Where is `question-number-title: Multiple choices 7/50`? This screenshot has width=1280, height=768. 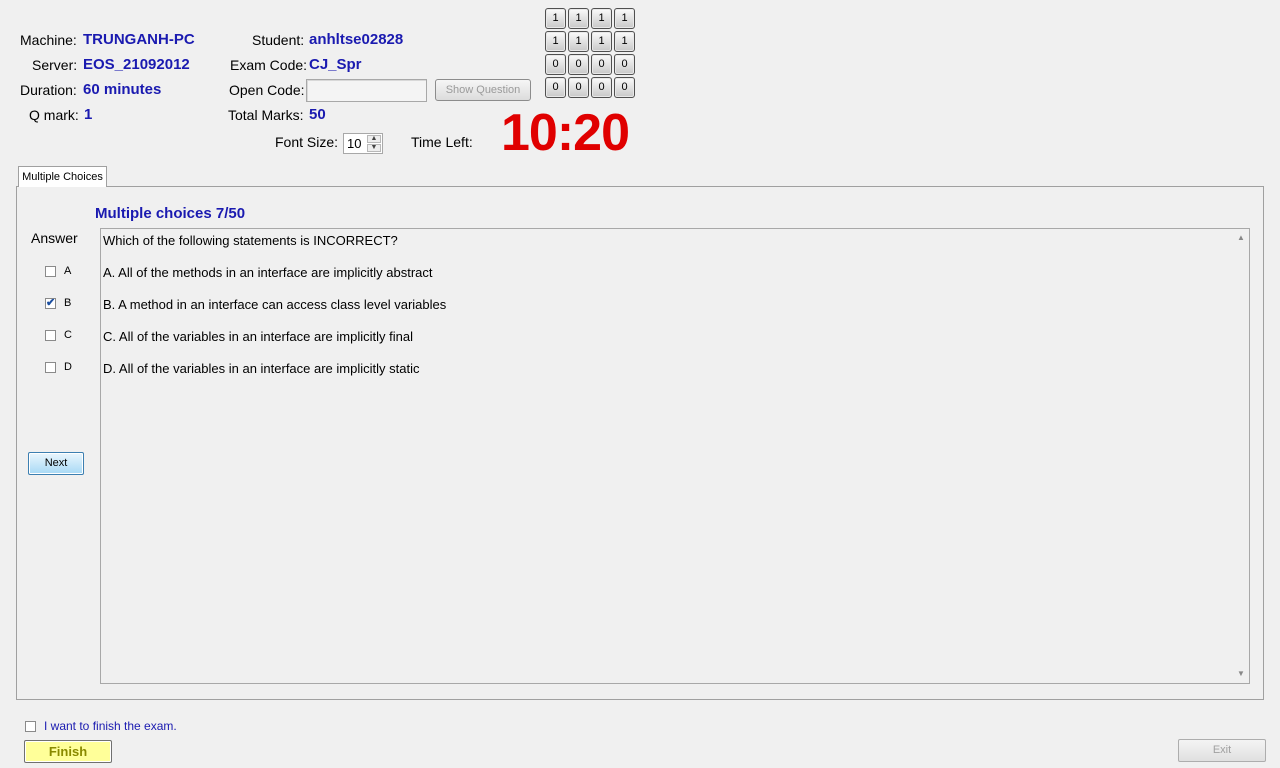
question-number-title: Multiple choices 7/50 is located at coordinates (170, 213).